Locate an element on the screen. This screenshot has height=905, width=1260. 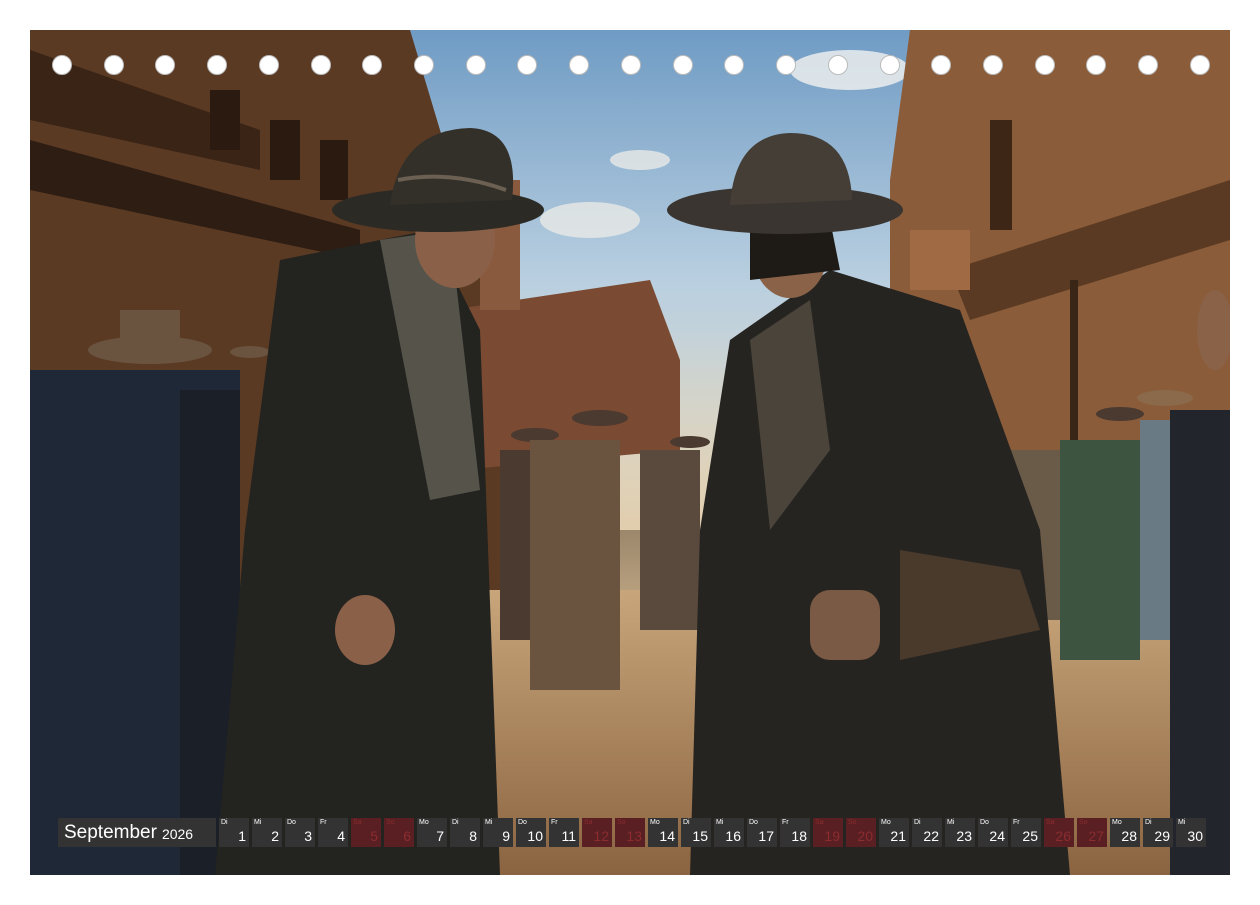
day-cell: Mo 28 is located at coordinates (1125, 832).